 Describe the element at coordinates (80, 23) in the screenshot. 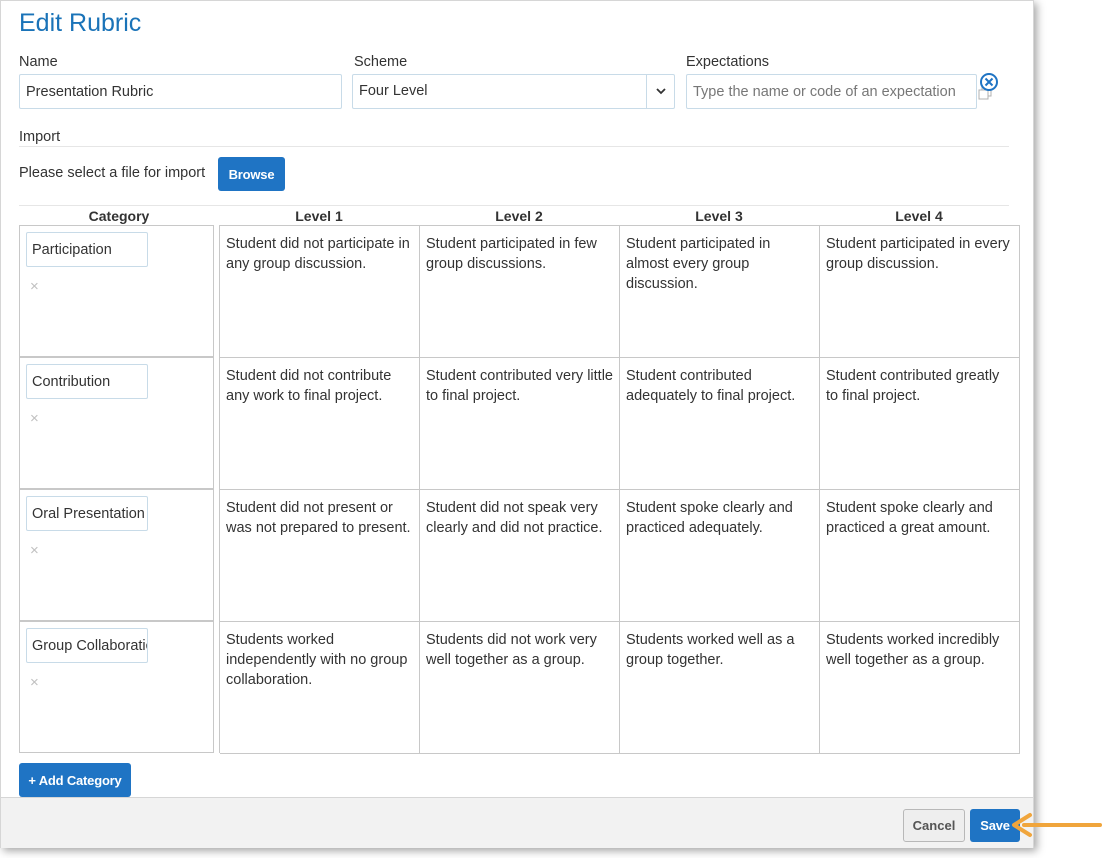

I see `page-title: Edit Rubric` at that location.